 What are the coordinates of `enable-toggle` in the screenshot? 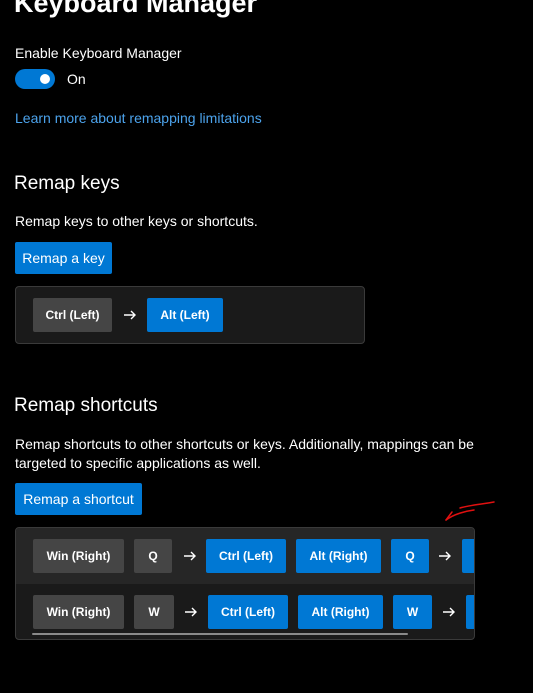 It's located at (35, 79).